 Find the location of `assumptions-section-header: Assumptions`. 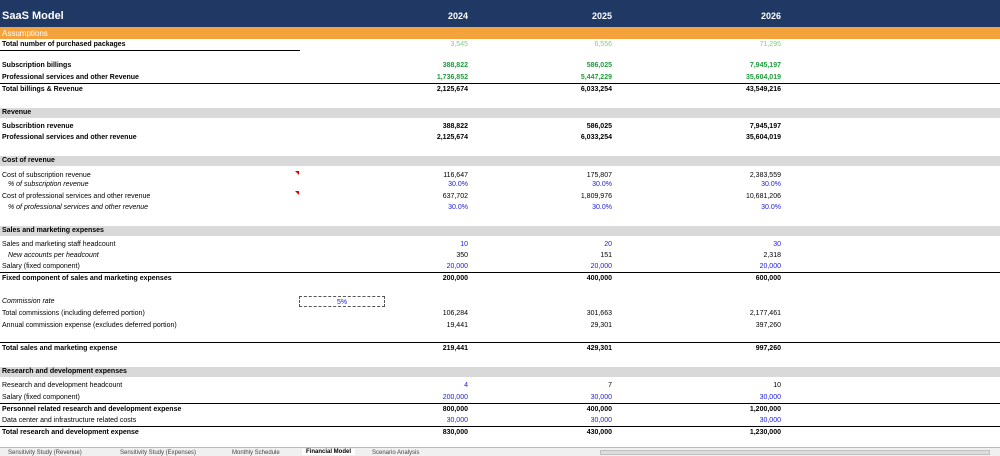

assumptions-section-header: Assumptions is located at coordinates (500, 33).